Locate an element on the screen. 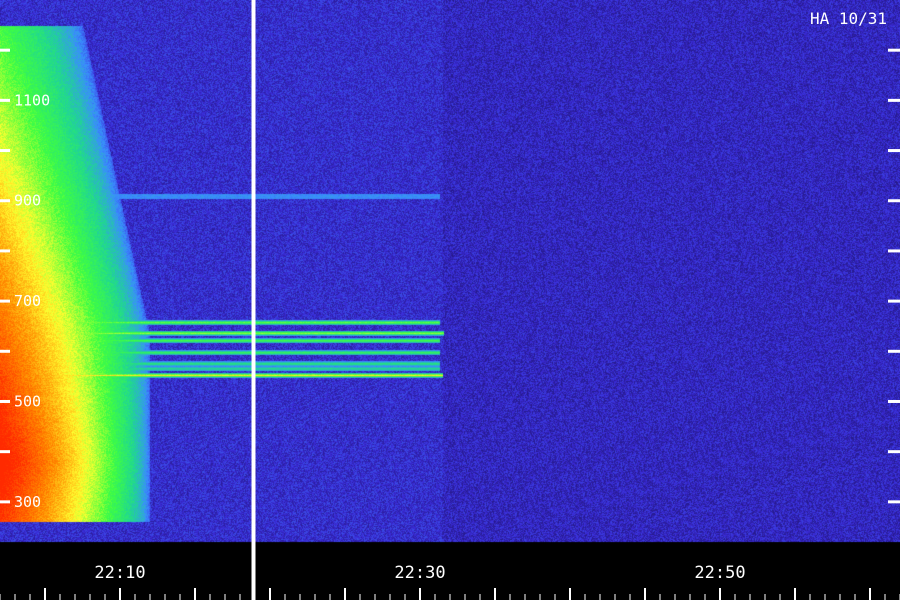 The height and width of the screenshot is (600, 900). x-tick-label: 22:30 is located at coordinates (419, 573).